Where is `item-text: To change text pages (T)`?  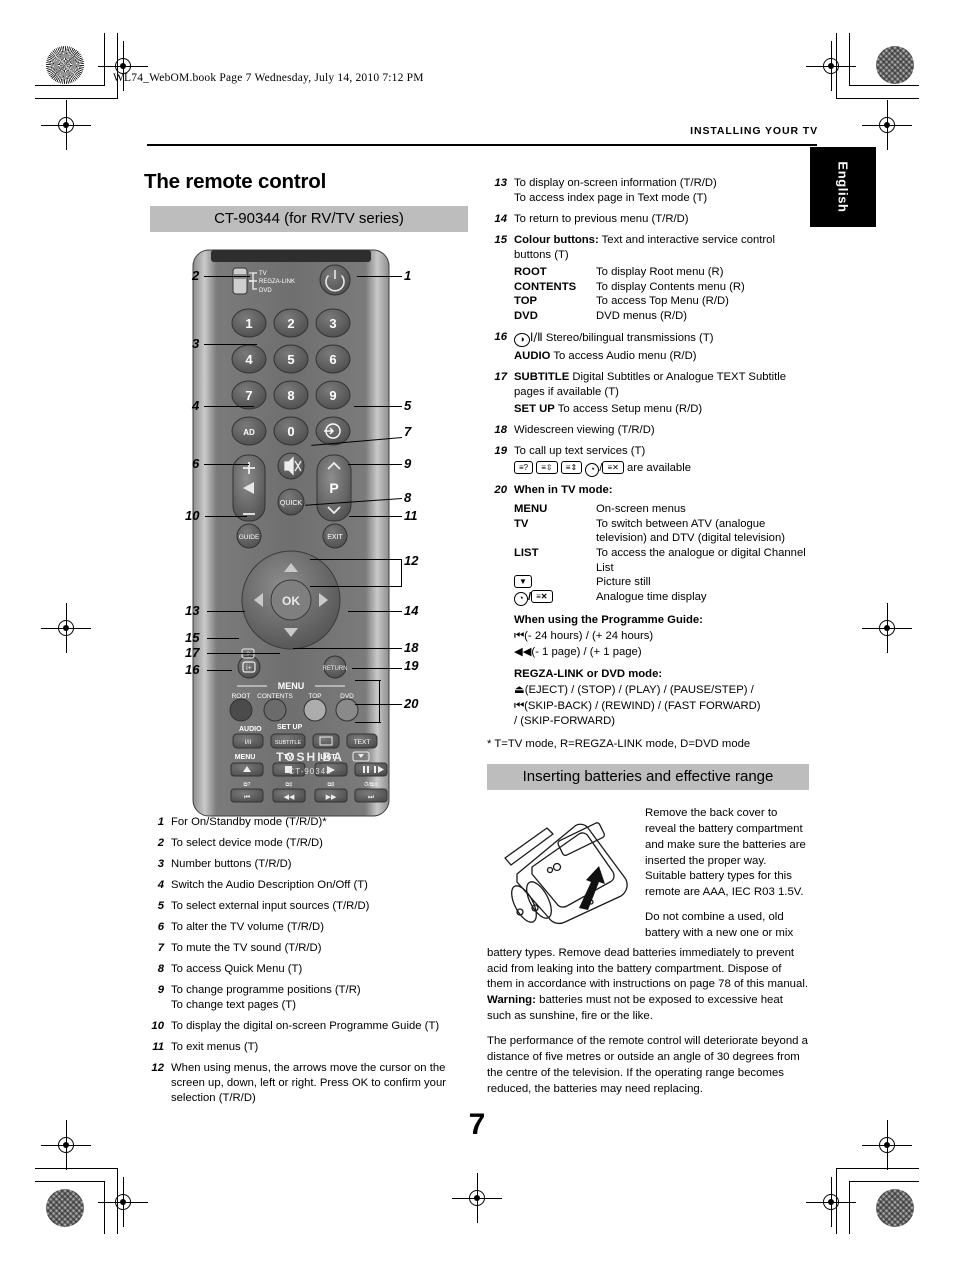 item-text: To change text pages (T) is located at coordinates (233, 1005).